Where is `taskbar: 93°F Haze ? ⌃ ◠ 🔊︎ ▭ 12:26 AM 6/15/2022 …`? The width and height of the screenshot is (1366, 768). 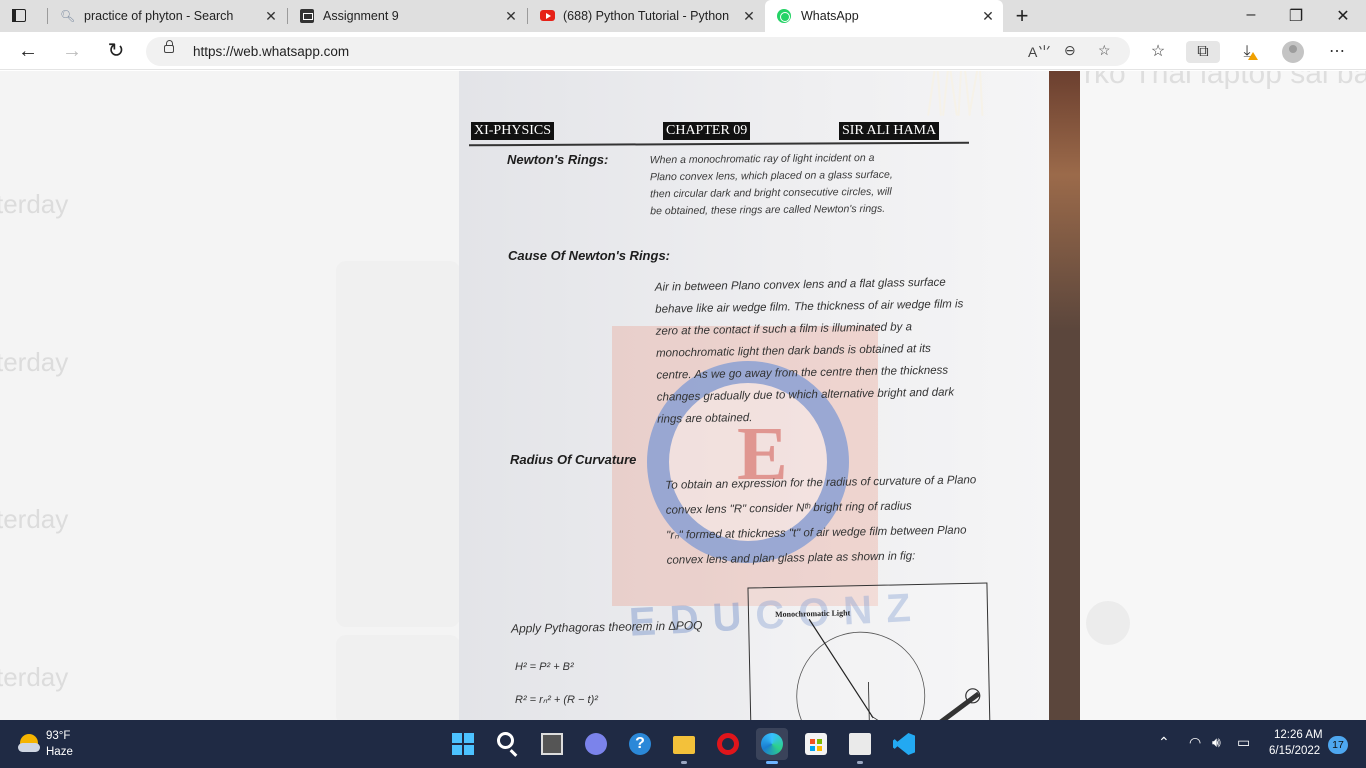 taskbar: 93°F Haze ? ⌃ ◠ 🔊︎ ▭ 12:26 AM 6/15/2022 … is located at coordinates (683, 744).